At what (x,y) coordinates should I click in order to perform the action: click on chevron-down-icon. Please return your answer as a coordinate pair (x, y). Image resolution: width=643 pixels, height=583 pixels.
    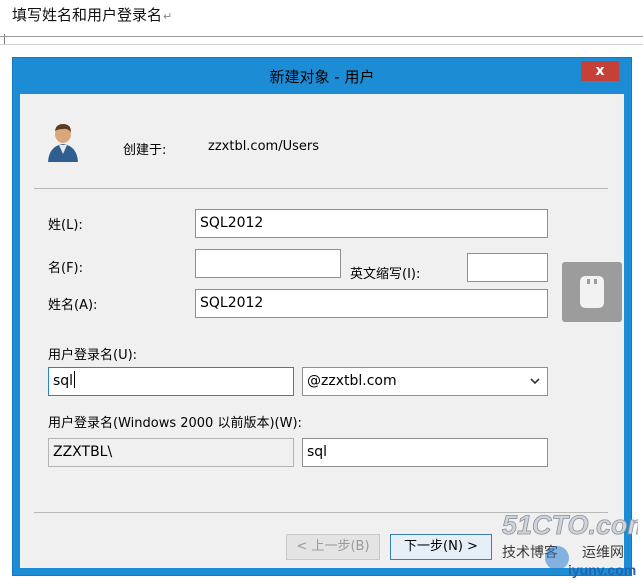
    Looking at the image, I should click on (535, 381).